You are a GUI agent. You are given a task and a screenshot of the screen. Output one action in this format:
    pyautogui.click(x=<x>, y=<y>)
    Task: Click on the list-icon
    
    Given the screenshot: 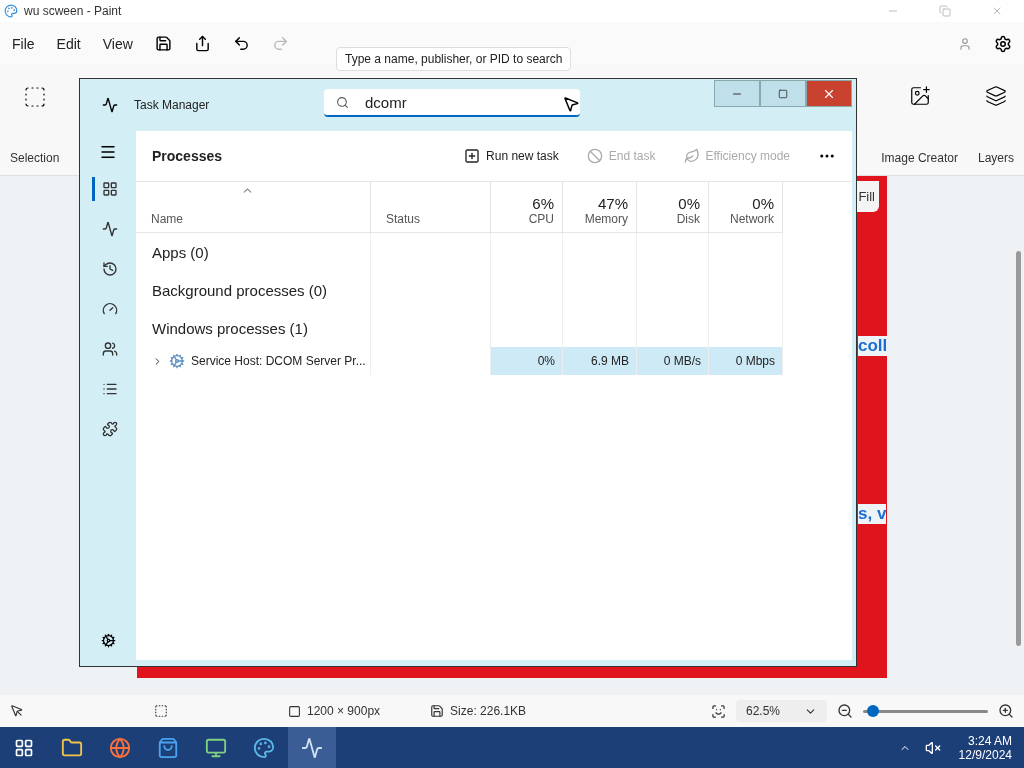 What is the action you would take?
    pyautogui.click(x=109, y=389)
    